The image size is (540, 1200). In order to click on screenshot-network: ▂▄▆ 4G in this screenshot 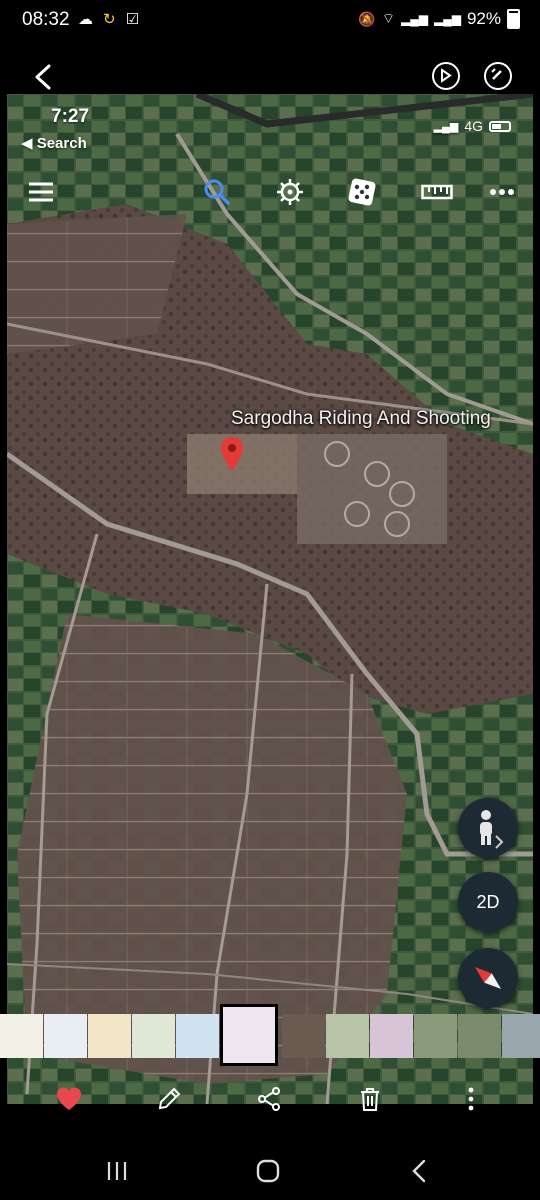, I will do `click(472, 126)`.